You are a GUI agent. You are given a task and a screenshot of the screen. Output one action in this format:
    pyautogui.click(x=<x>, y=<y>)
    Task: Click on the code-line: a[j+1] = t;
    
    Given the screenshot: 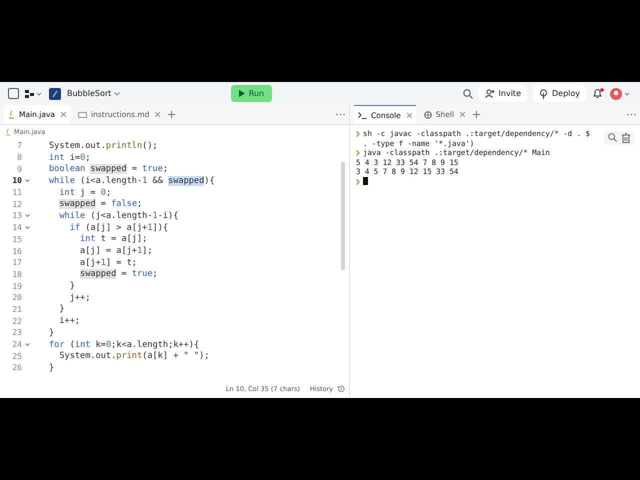 What is the action you would take?
    pyautogui.click(x=108, y=263)
    